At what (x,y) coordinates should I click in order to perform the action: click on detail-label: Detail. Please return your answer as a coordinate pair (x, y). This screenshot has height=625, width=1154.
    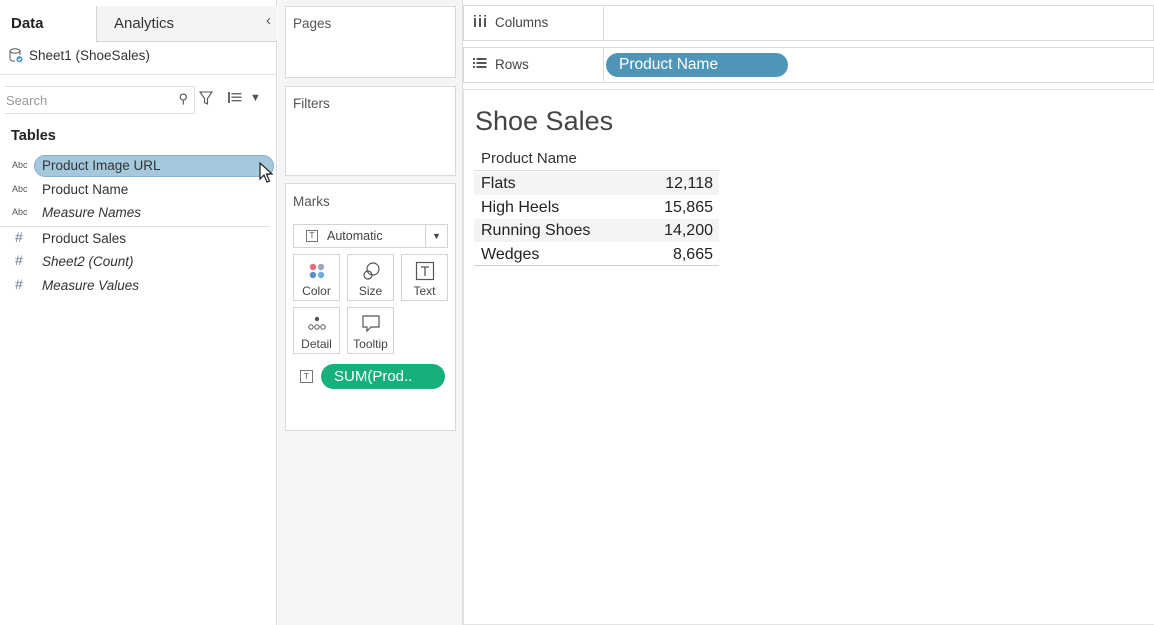
    Looking at the image, I should click on (316, 344).